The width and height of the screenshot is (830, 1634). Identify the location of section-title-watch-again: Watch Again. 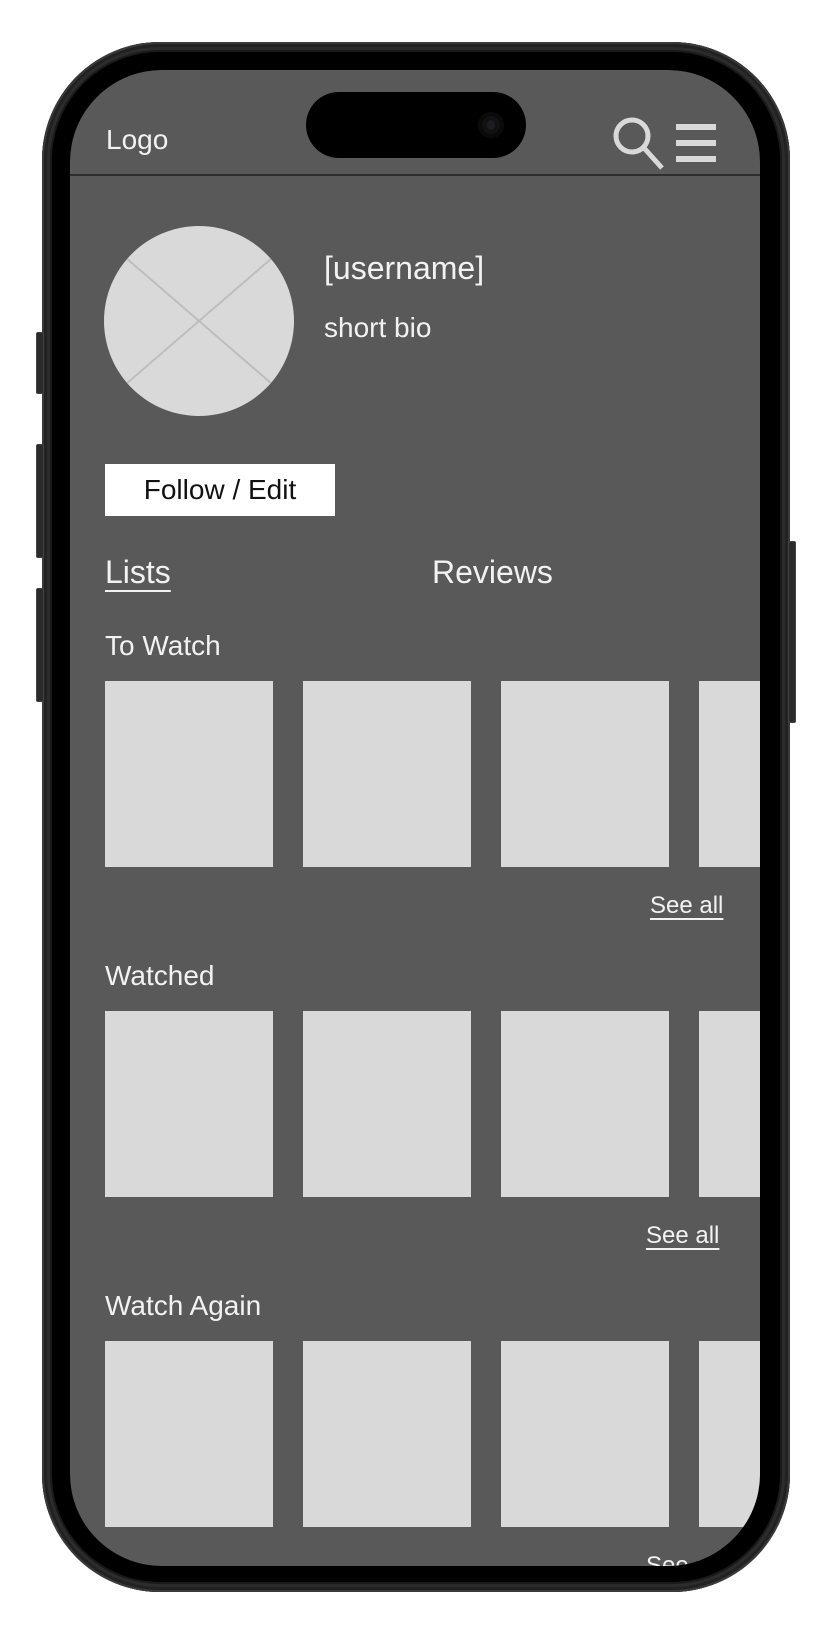
(183, 1305).